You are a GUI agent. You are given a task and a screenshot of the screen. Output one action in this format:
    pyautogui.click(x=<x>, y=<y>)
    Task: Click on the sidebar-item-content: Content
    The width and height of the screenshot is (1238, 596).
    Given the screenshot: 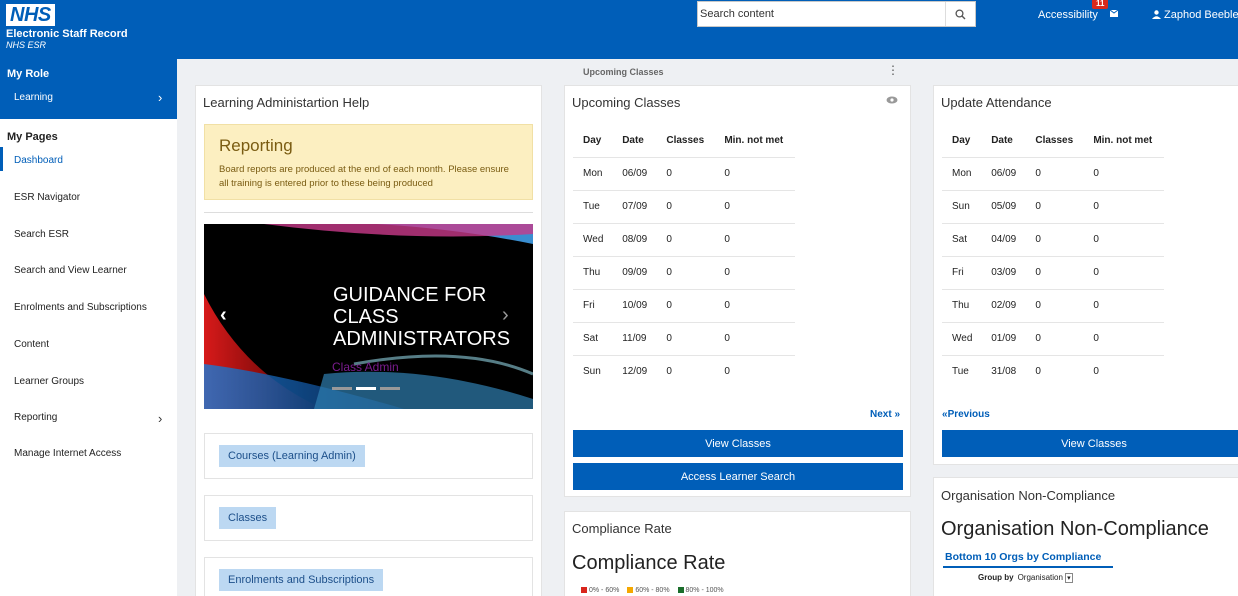 What is the action you would take?
    pyautogui.click(x=31, y=344)
    